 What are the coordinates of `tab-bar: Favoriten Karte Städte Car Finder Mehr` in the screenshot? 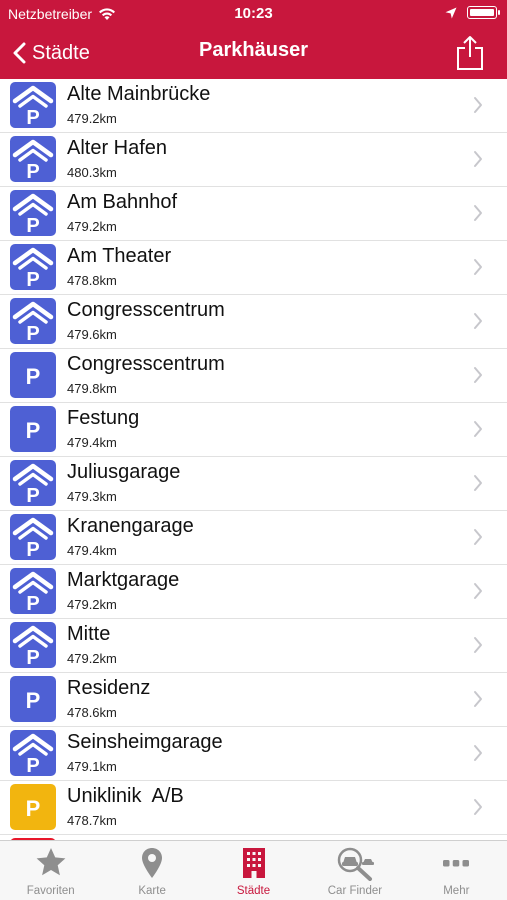 It's located at (253, 870).